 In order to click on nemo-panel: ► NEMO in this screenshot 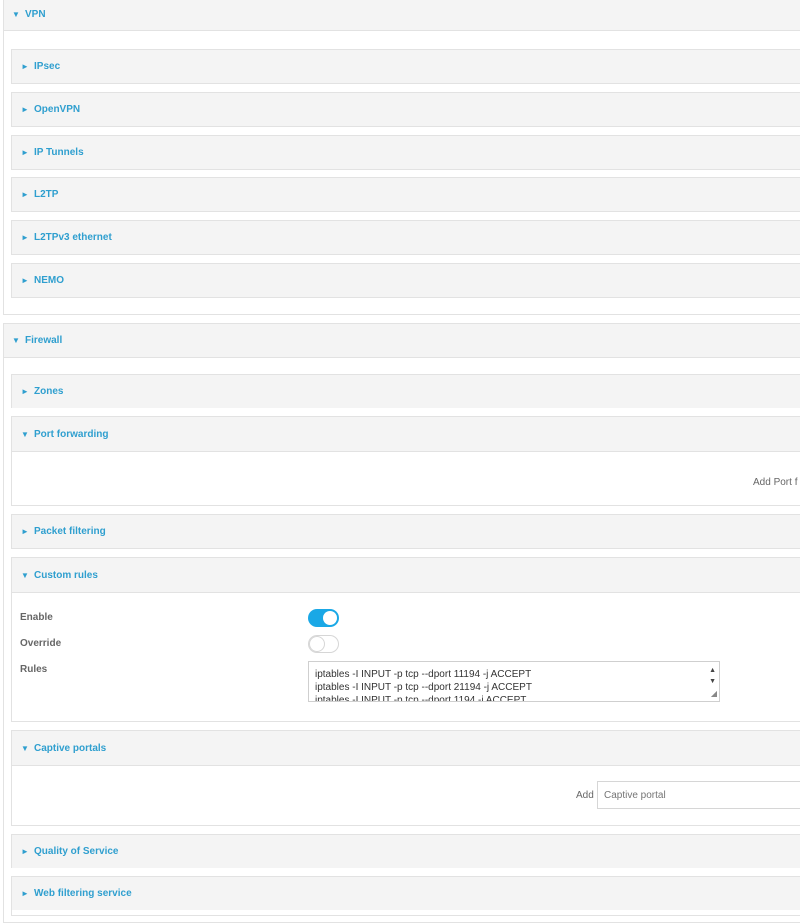, I will do `click(405, 280)`.